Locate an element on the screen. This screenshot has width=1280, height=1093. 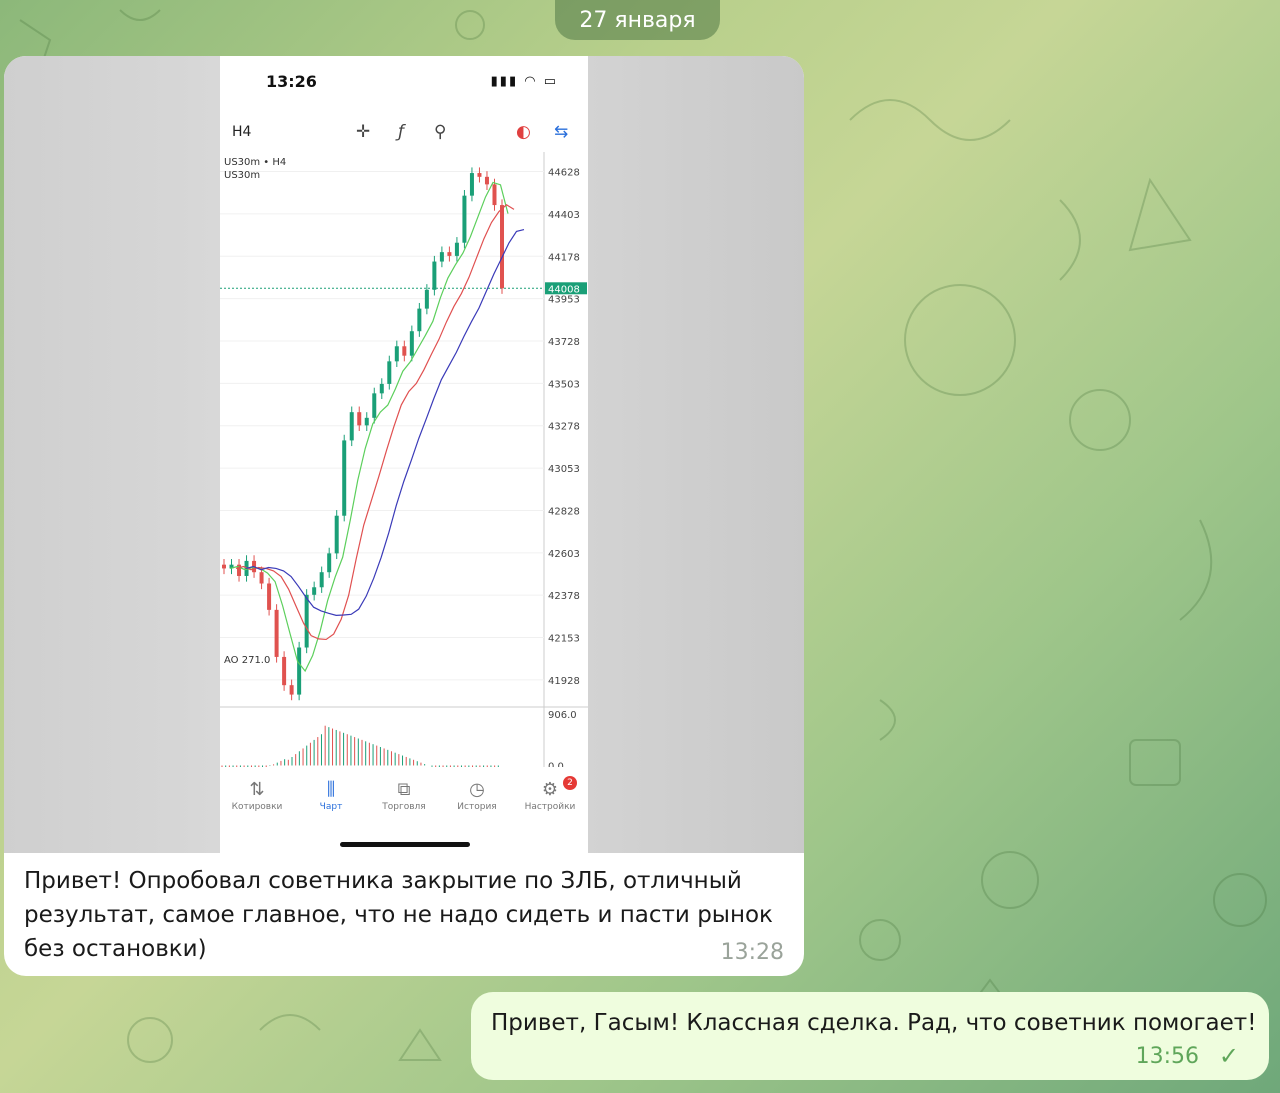
ao-tick-label: 0.0 is located at coordinates (556, 764).